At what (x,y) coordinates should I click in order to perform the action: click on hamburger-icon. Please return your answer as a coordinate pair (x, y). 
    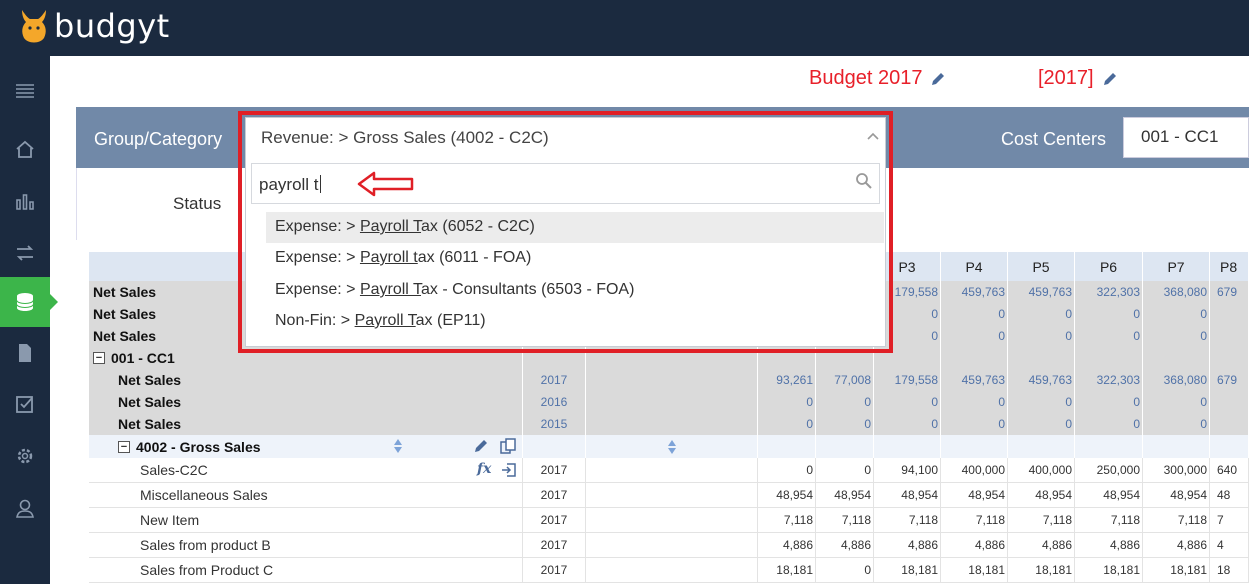
    Looking at the image, I should click on (25, 91).